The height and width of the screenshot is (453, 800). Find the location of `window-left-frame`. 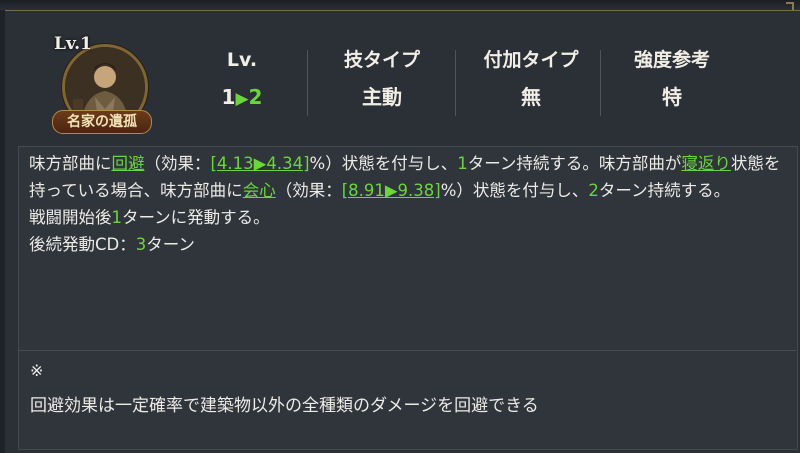

window-left-frame is located at coordinates (2, 231).